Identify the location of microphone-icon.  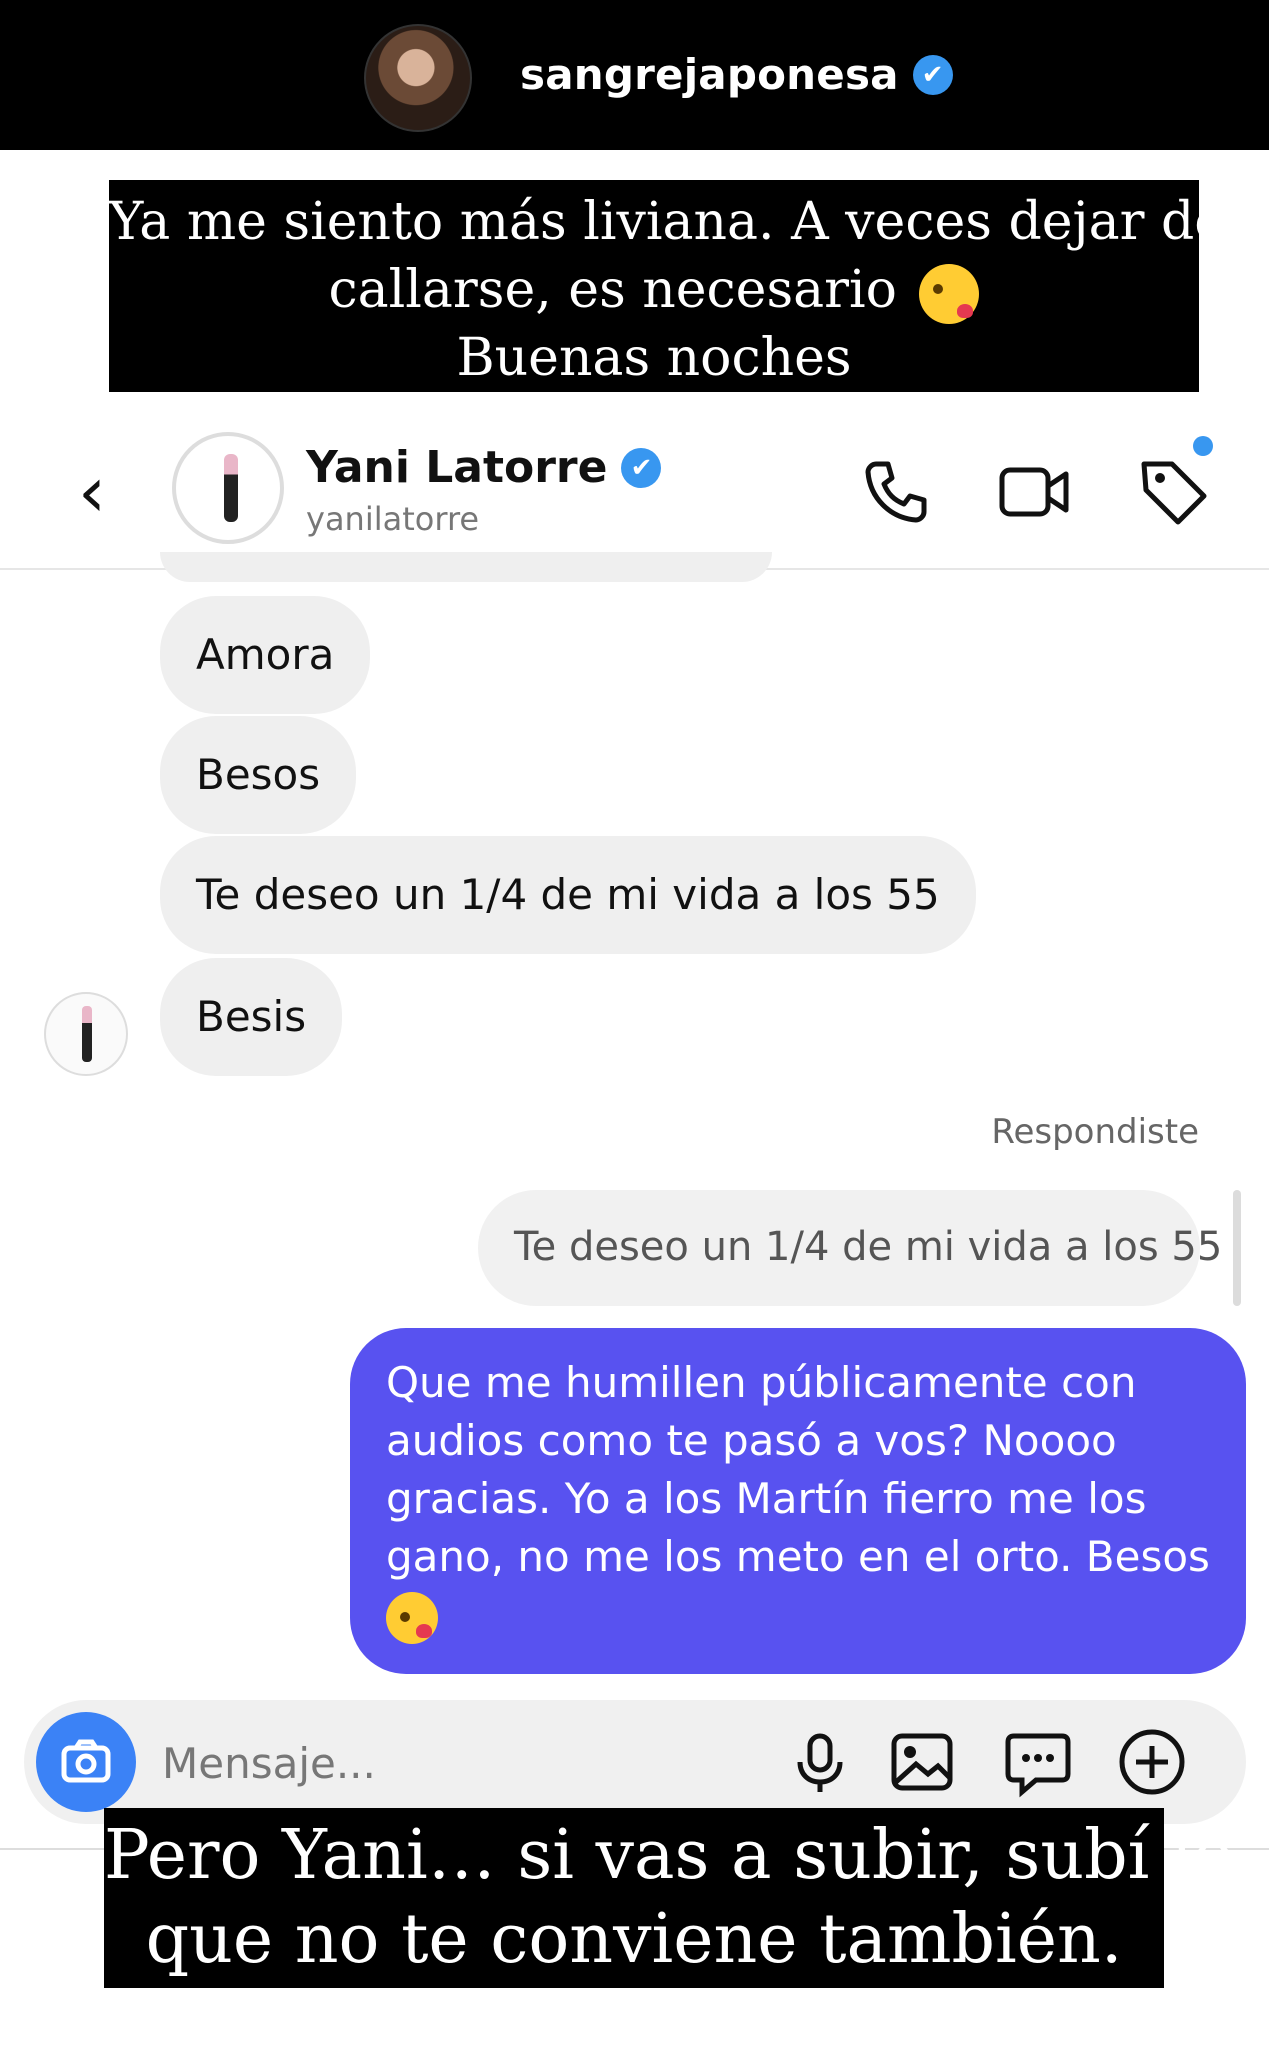
(820, 1762).